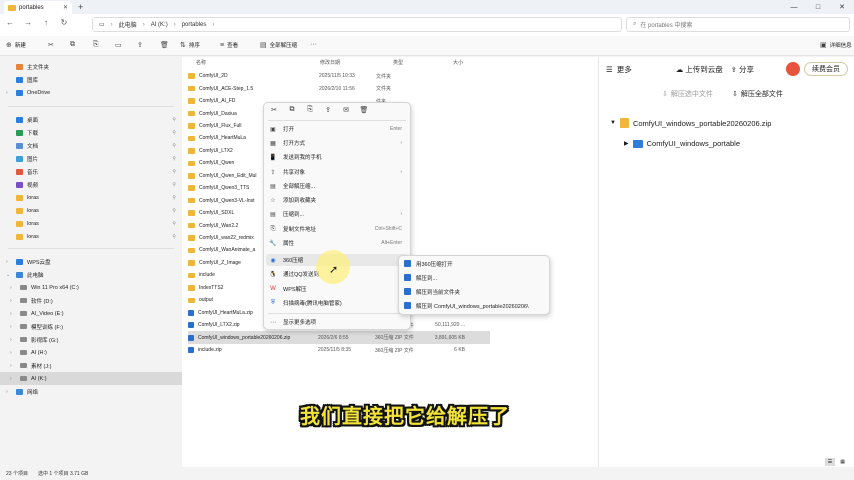 The height and width of the screenshot is (480, 854). I want to click on sidebar-item-drive: › AI (K:), so click(91, 378).